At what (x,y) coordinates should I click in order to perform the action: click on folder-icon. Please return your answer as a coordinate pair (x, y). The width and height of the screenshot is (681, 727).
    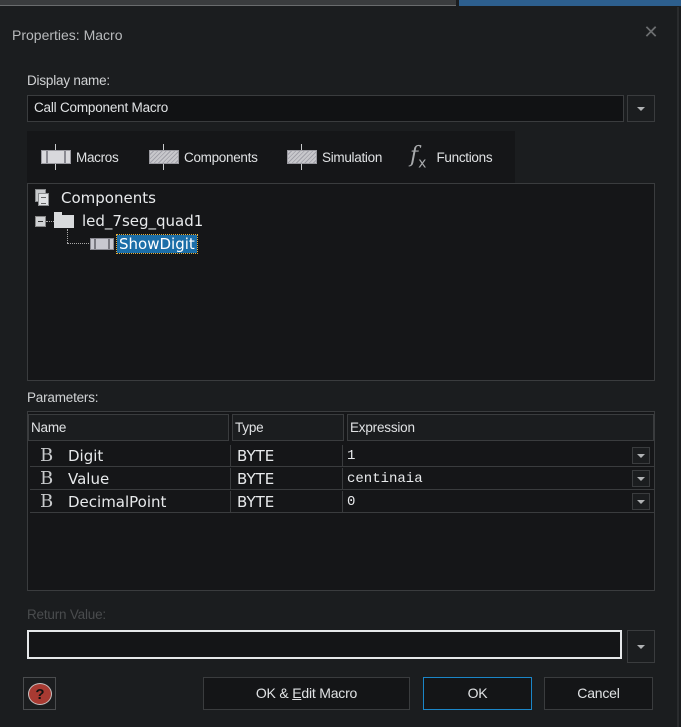
    Looking at the image, I should click on (64, 219).